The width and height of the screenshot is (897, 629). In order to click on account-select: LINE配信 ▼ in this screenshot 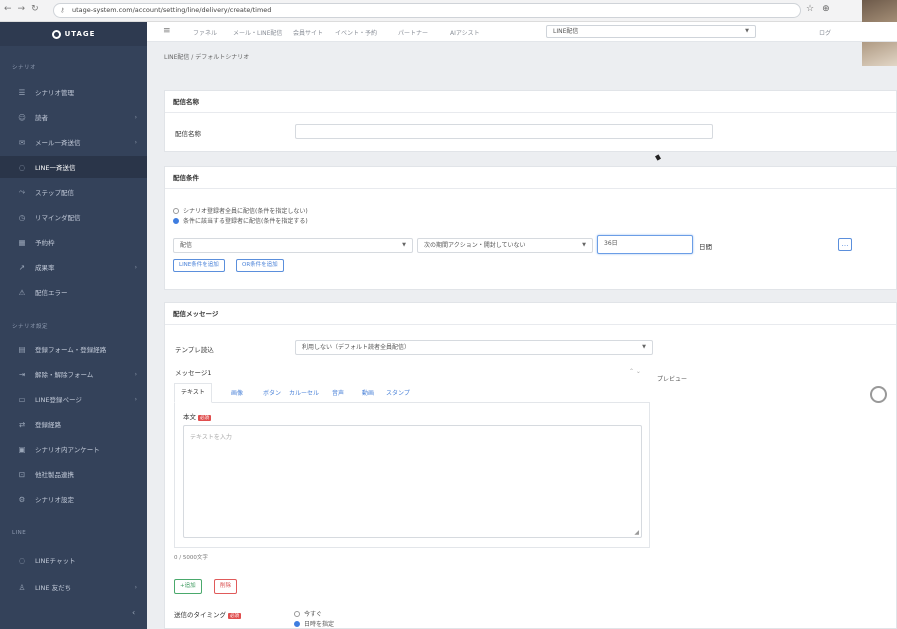, I will do `click(651, 31)`.